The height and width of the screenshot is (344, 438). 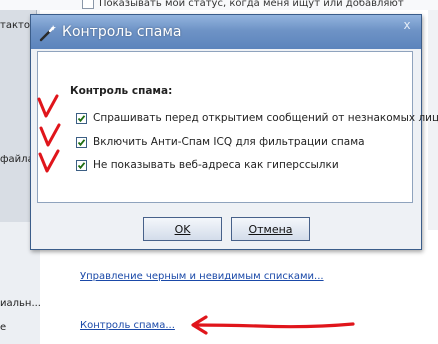 What do you see at coordinates (15, 25) in the screenshot?
I see `left-fragment-1: такто` at bounding box center [15, 25].